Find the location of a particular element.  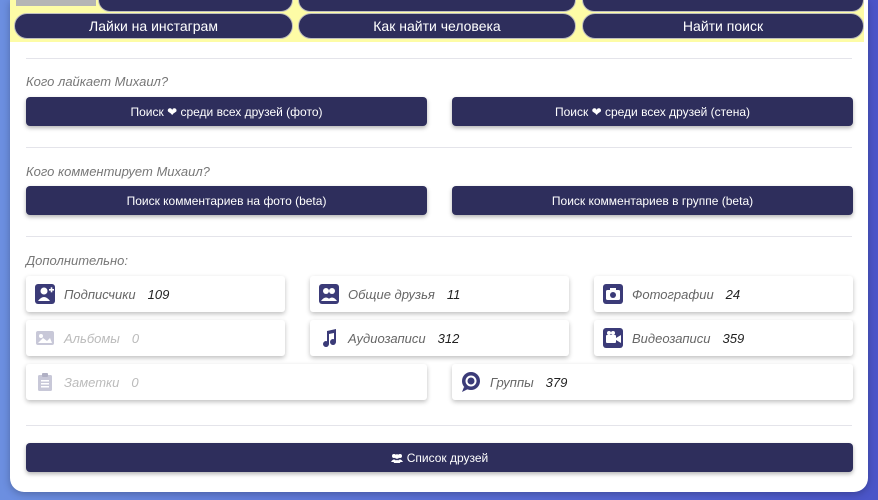

mutual-friends-stat: Общие друзья 11 is located at coordinates (439, 294).